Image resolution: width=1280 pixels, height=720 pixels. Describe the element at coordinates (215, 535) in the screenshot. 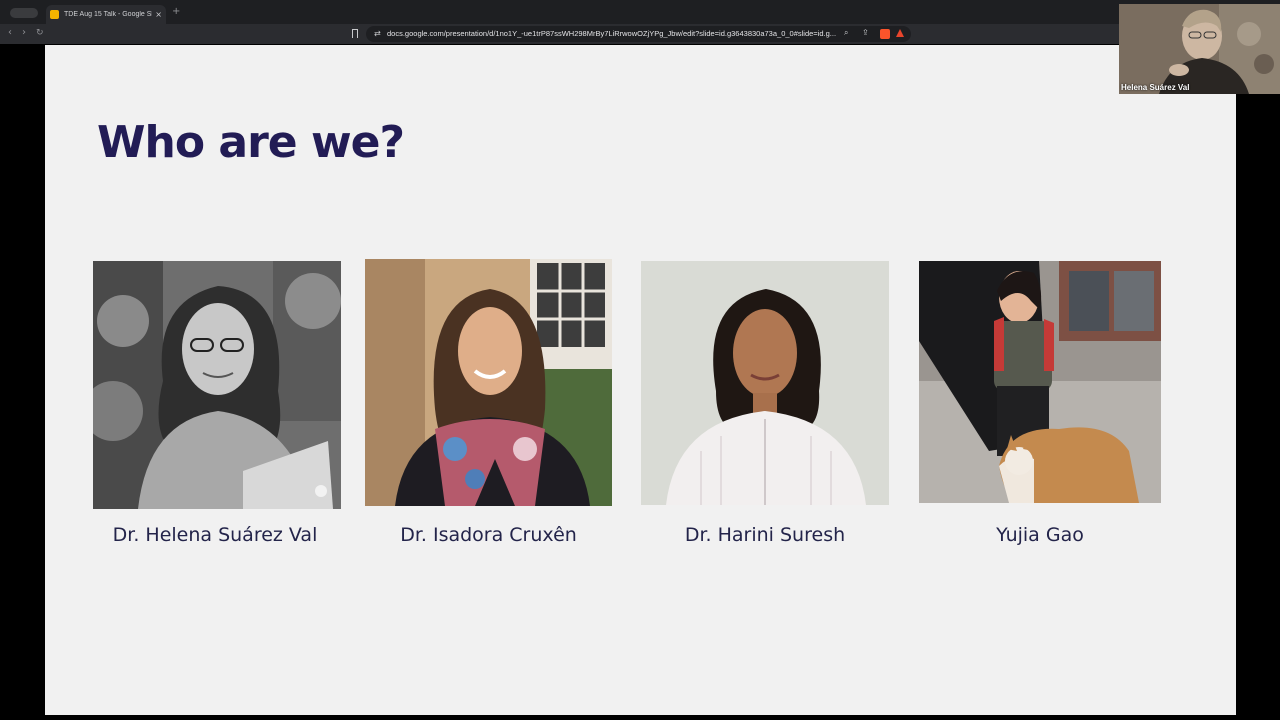

I see `person-name: Dr. Helena Suárez Val` at that location.